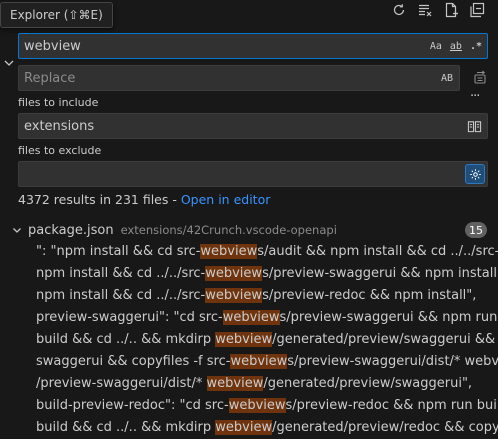 This screenshot has width=498, height=439. Describe the element at coordinates (447, 78) in the screenshot. I see `preserve-case-icon: AB` at that location.